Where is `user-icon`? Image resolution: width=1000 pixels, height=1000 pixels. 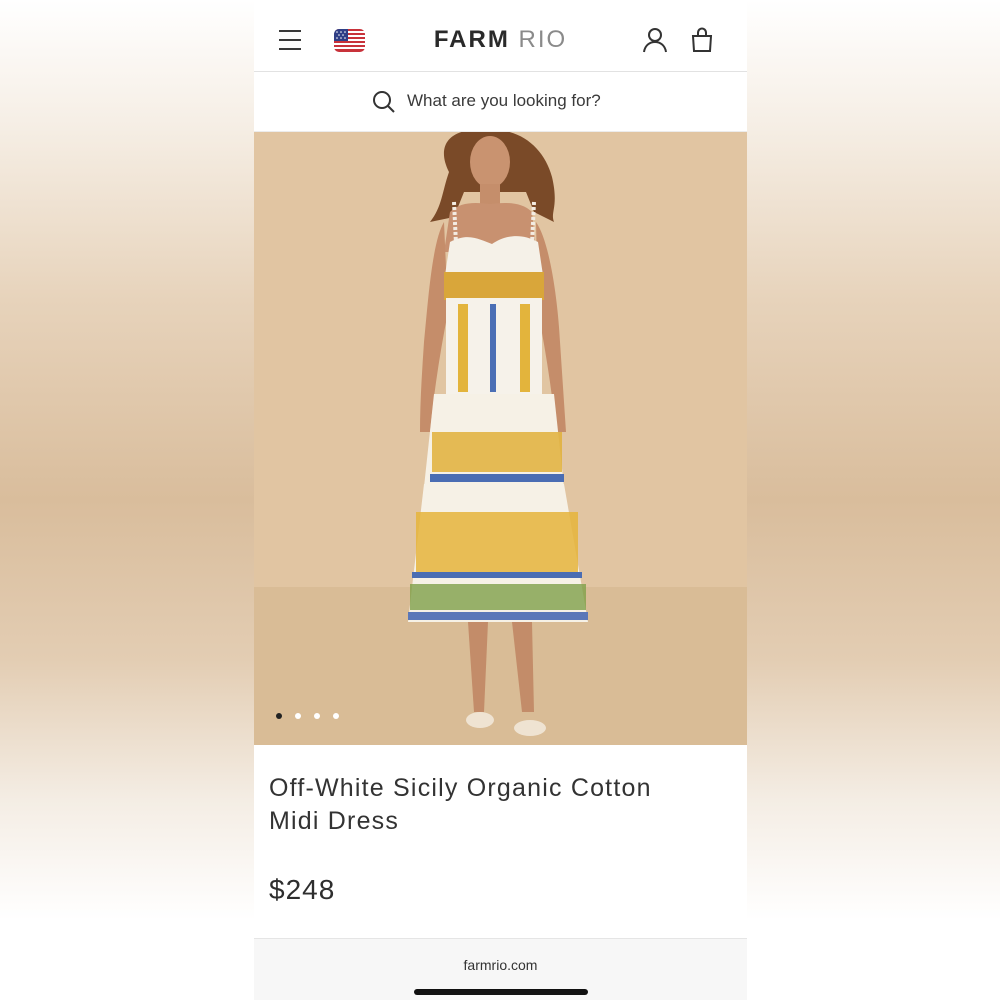
user-icon is located at coordinates (655, 40).